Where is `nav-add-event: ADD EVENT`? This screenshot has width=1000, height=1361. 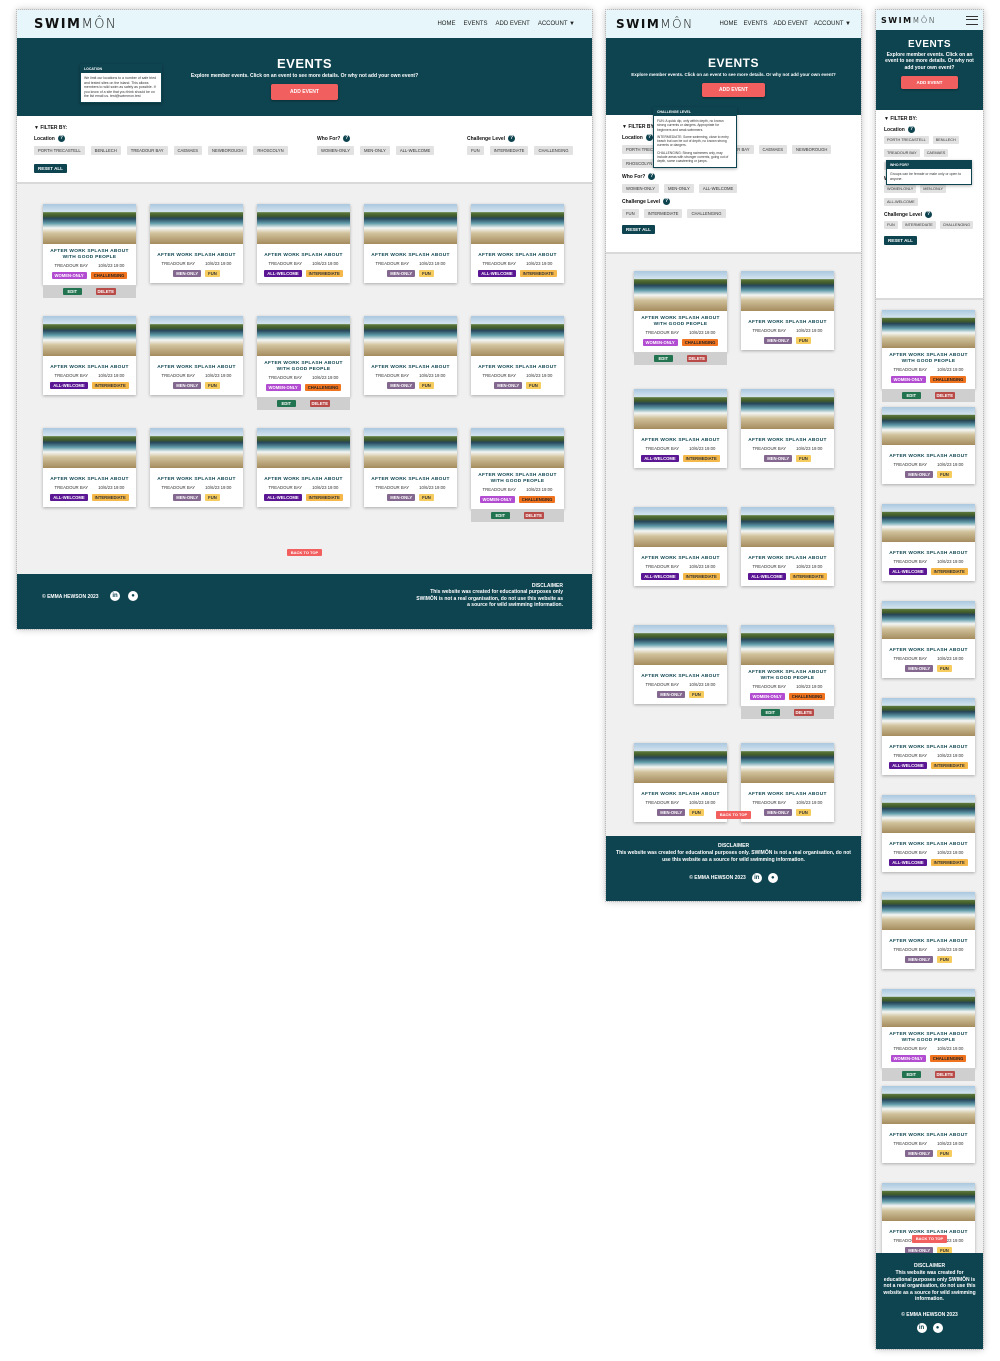
nav-add-event: ADD EVENT is located at coordinates (512, 24).